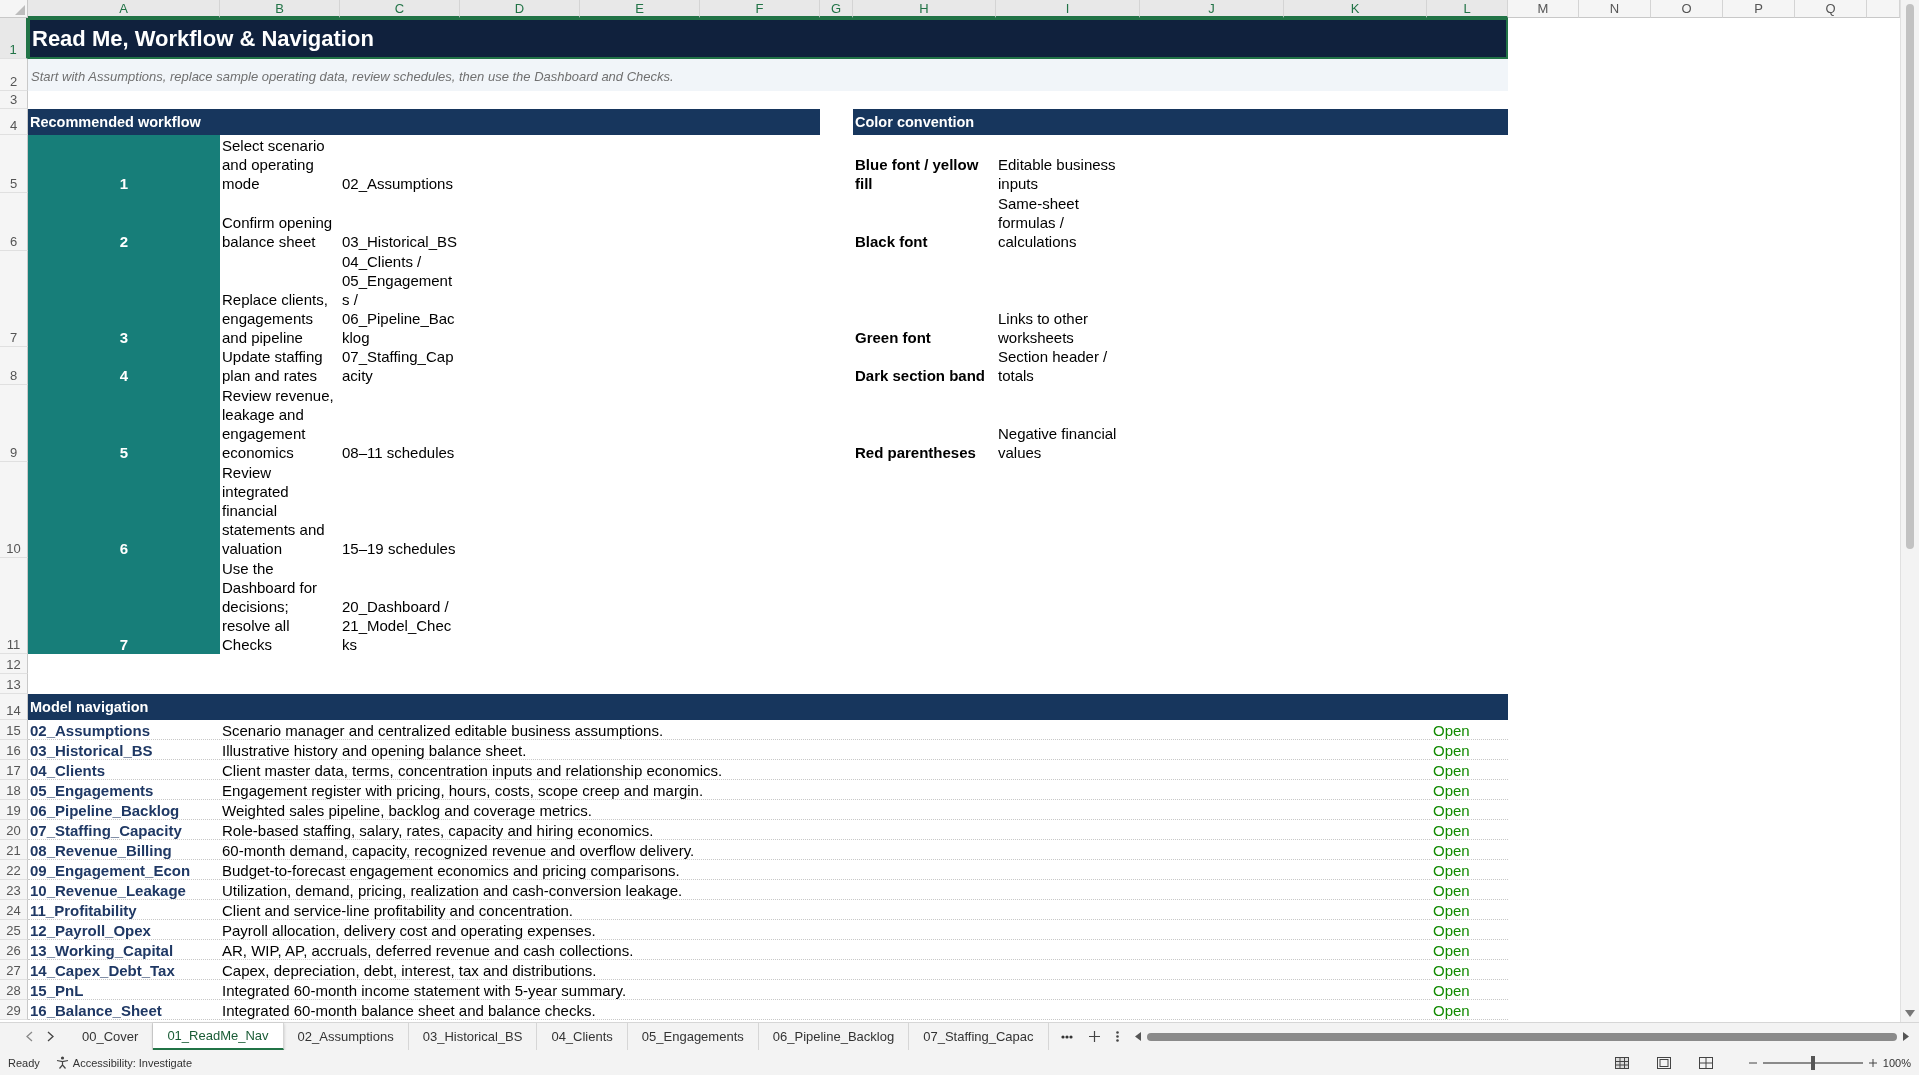  I want to click on row-header: 4, so click(14, 122).